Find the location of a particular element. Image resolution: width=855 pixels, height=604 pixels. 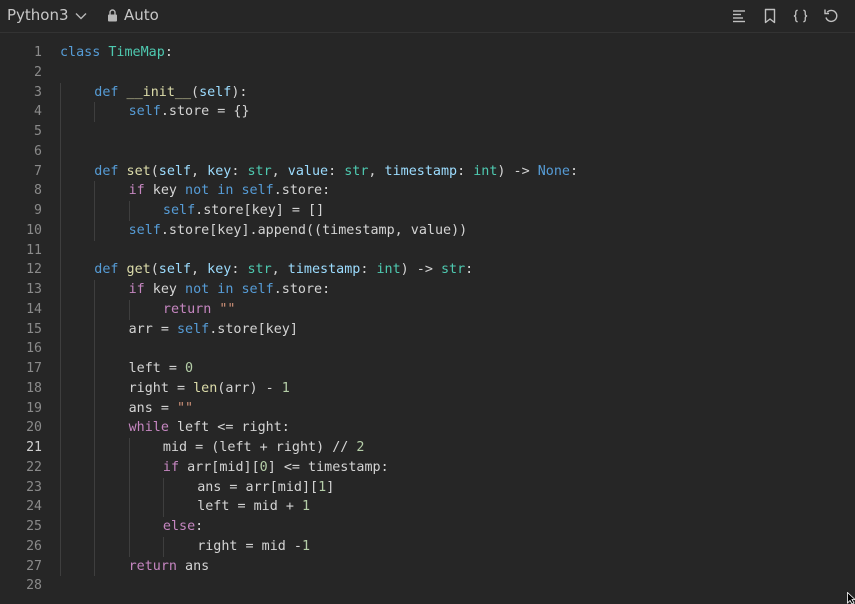

code-text: right = len(arr) - 1 is located at coordinates (209, 389).